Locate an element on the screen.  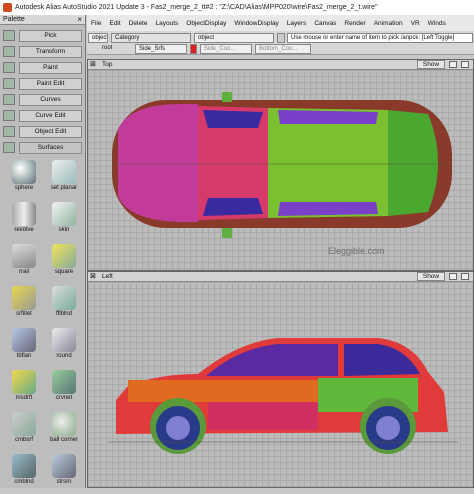
crvnet-tool: crvnet is located at coordinates (64, 389).